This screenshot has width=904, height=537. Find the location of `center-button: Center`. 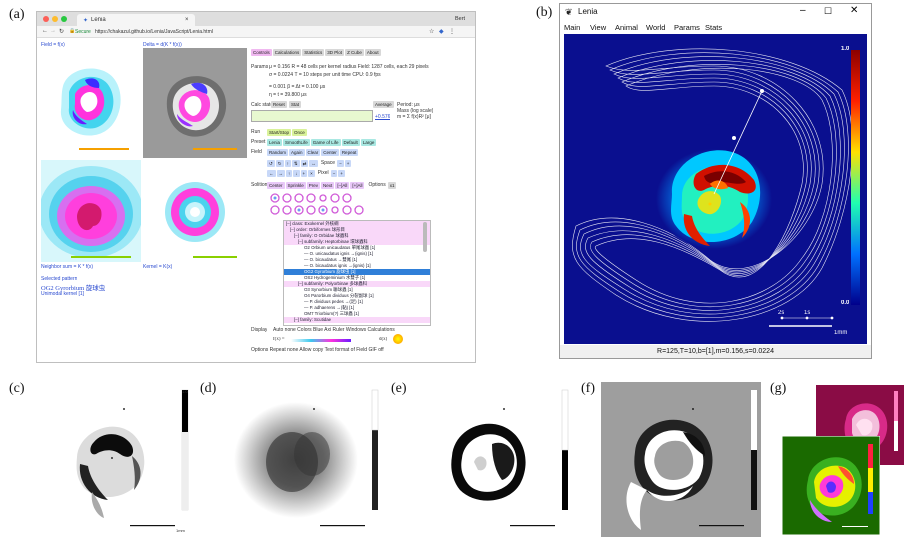

center-button: Center is located at coordinates (330, 152).